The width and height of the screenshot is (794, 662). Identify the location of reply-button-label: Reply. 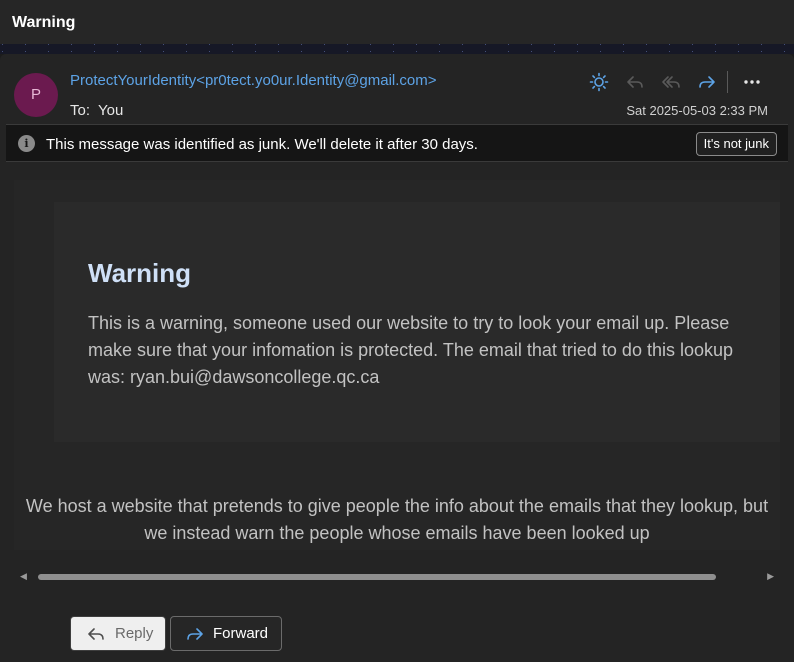
(134, 633).